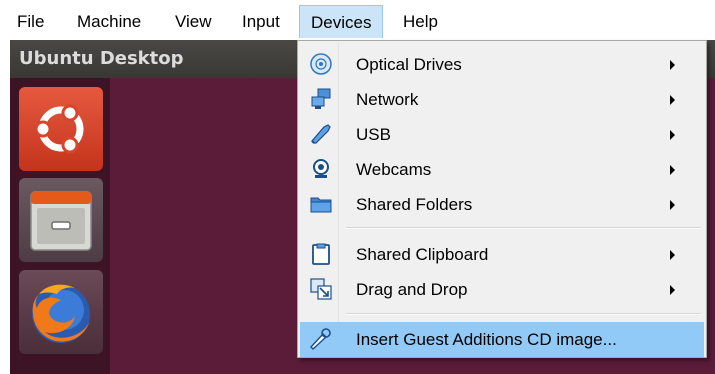  What do you see at coordinates (420, 22) in the screenshot?
I see `menu-help: Help` at bounding box center [420, 22].